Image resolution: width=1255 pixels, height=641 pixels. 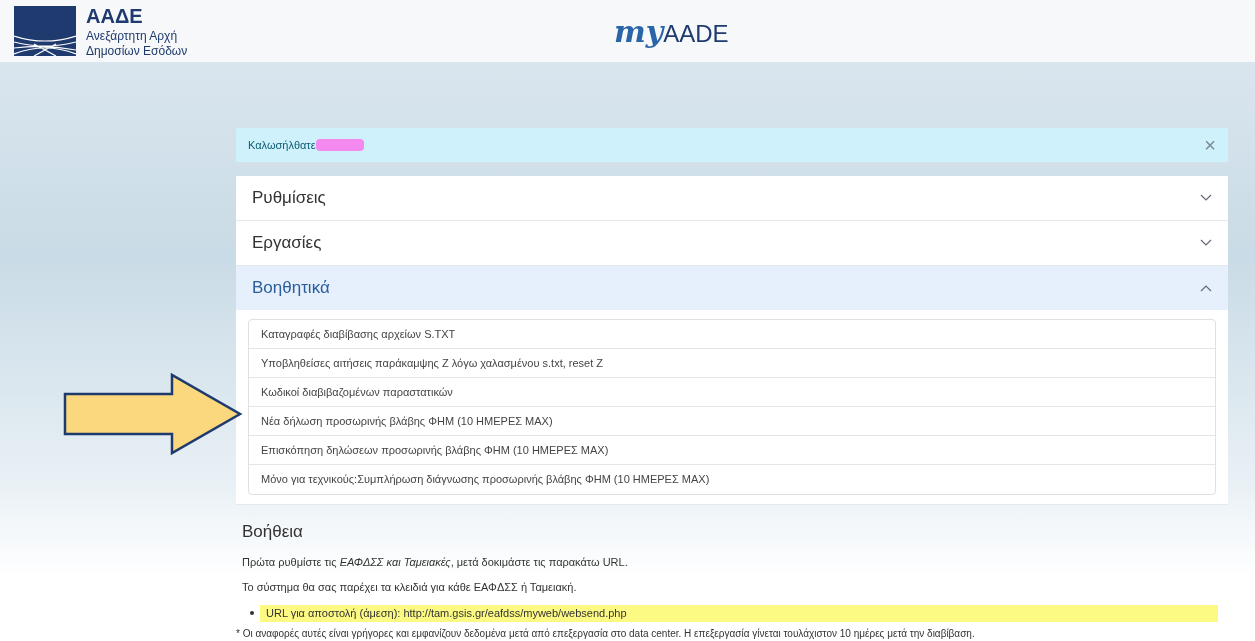 What do you see at coordinates (446, 613) in the screenshot?
I see `url-text: URL για αποστολή (άμεση): http://tam.gsis.gr/eafdss/myweb/websend.php` at bounding box center [446, 613].